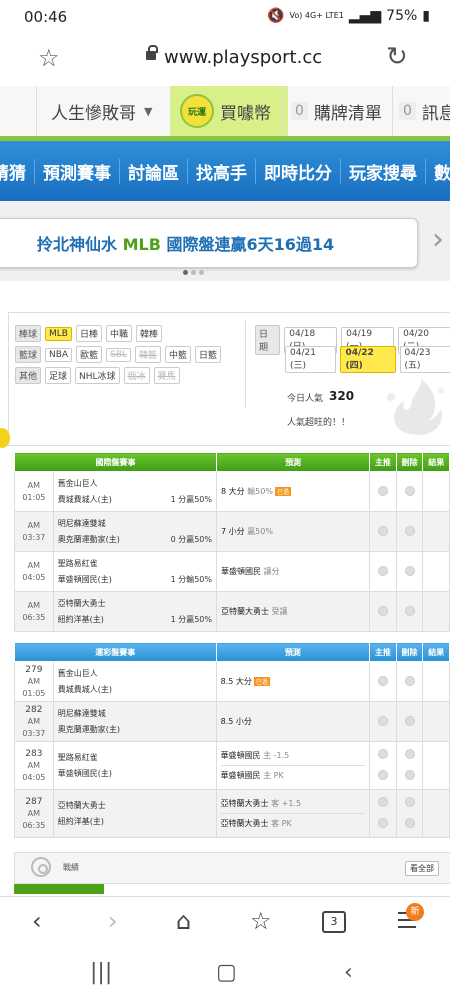 Image resolution: width=450 pixels, height=1000 pixels. I want to click on bookmarks-star-icon: ☆, so click(261, 921).